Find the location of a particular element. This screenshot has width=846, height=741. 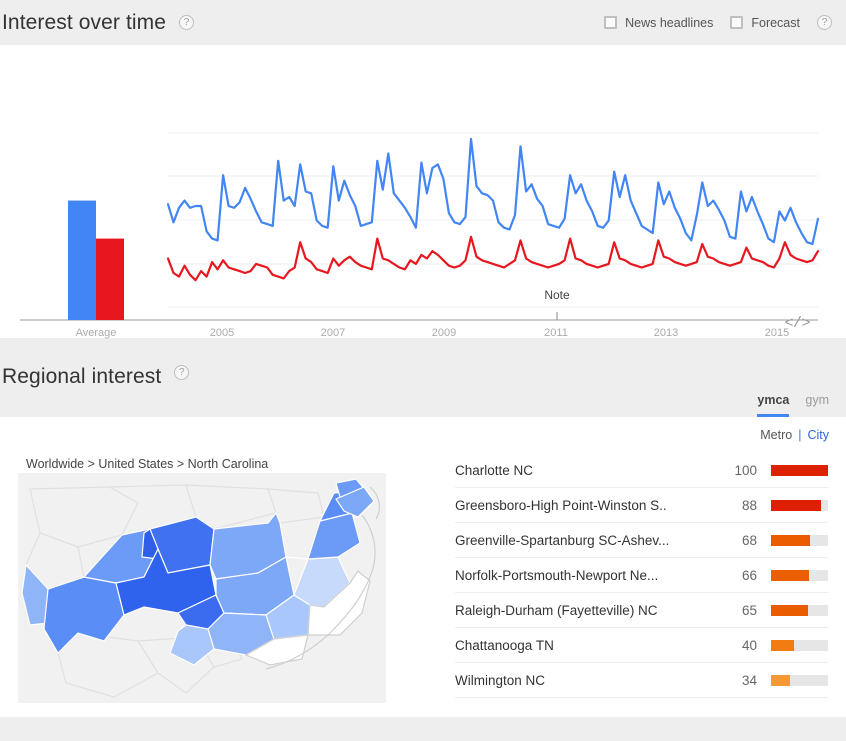

page-title: Interest over time is located at coordinates (84, 22).